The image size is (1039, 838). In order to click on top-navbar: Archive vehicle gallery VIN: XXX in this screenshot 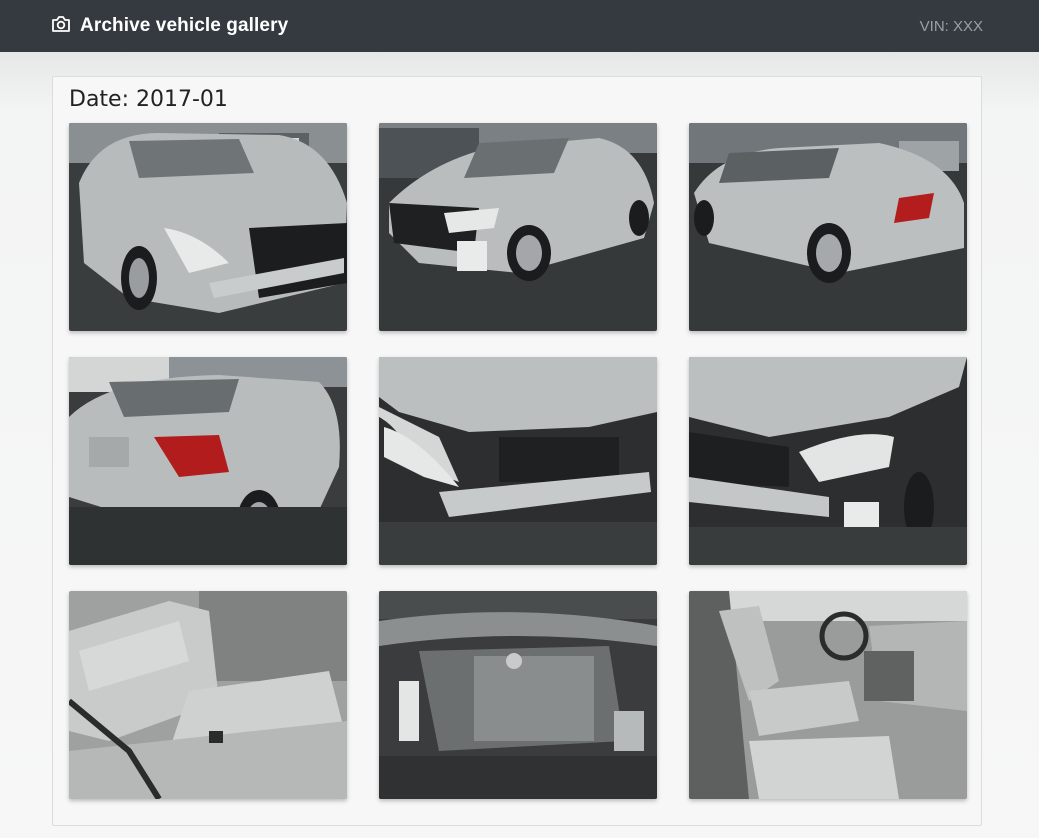, I will do `click(519, 26)`.